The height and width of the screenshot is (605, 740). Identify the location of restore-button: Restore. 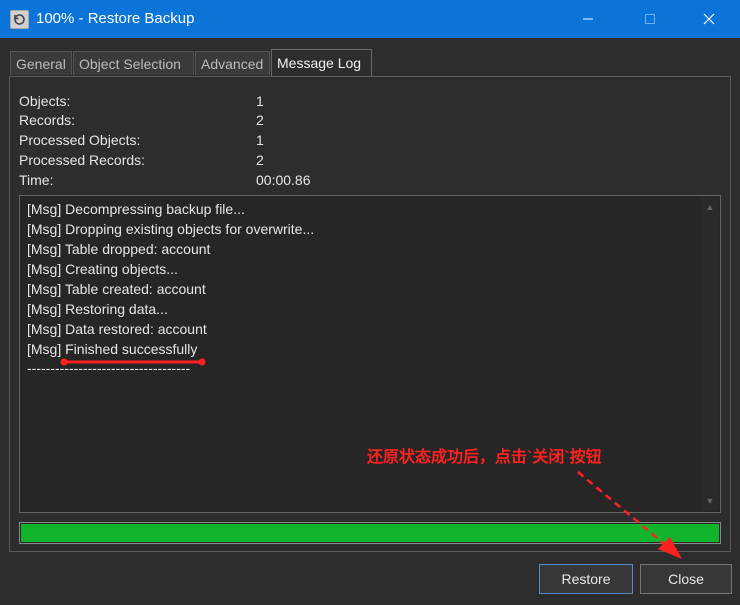
(586, 579).